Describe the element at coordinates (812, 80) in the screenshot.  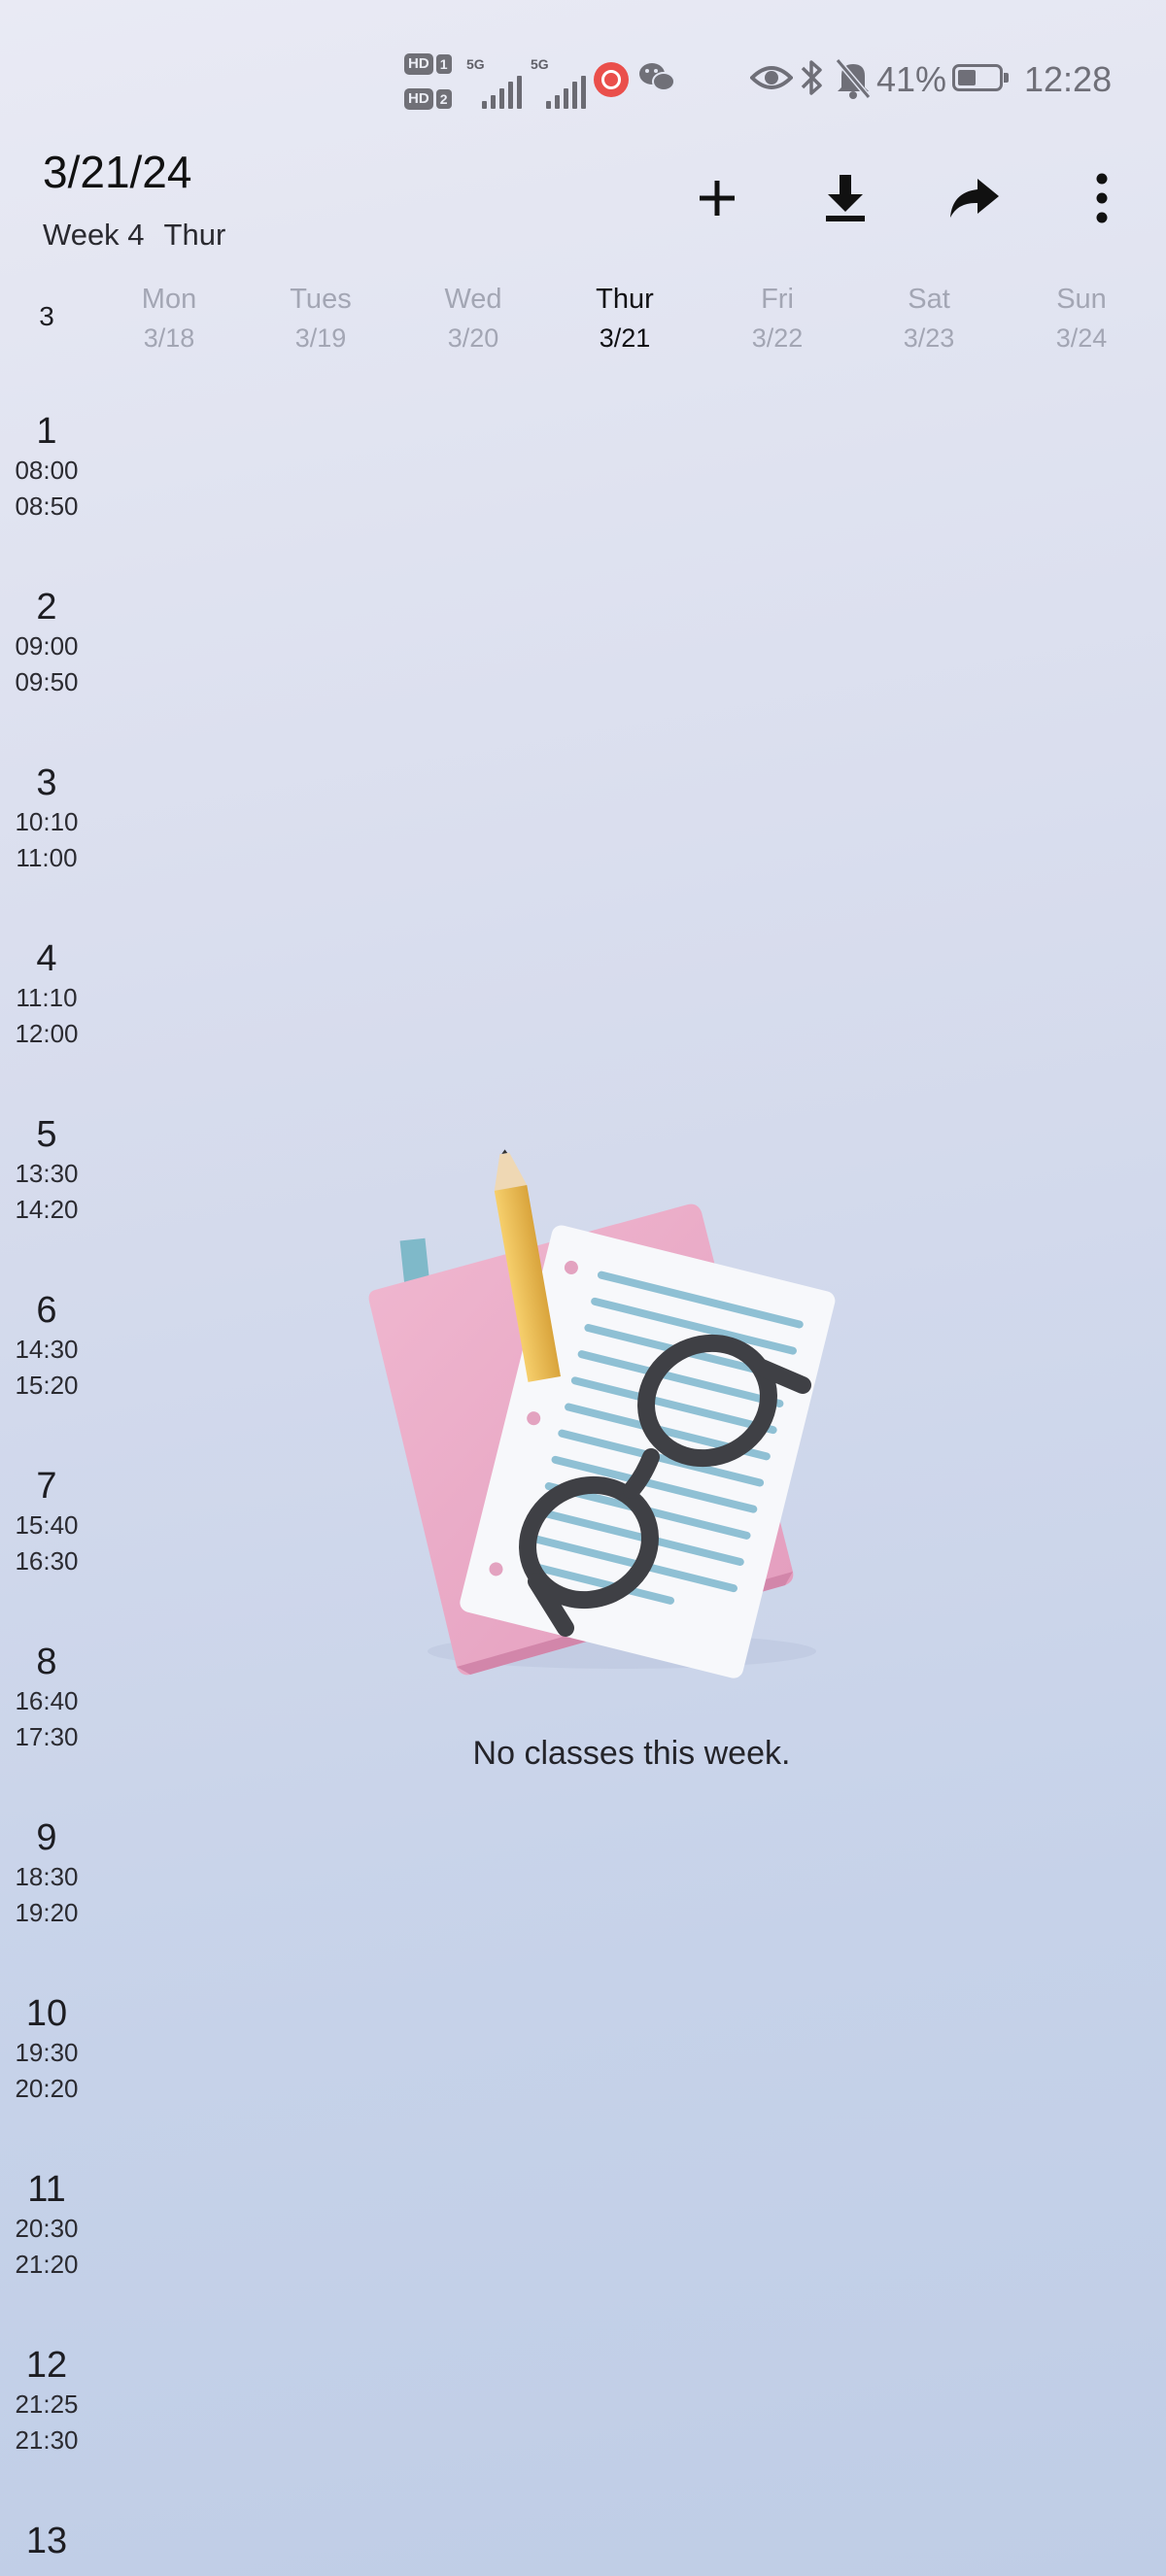
I see `bluetooth-icon` at that location.